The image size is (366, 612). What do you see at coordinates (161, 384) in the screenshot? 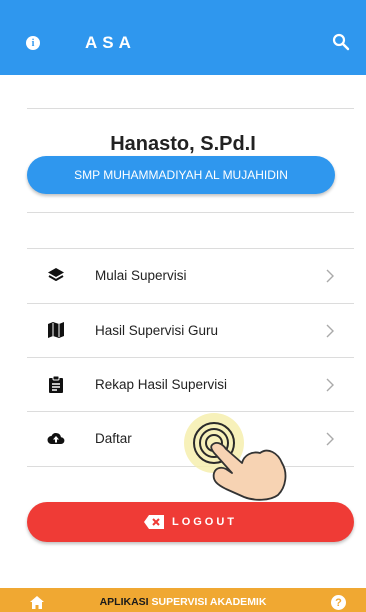
I see `menu-label: Rekap Hasil Supervisi` at bounding box center [161, 384].